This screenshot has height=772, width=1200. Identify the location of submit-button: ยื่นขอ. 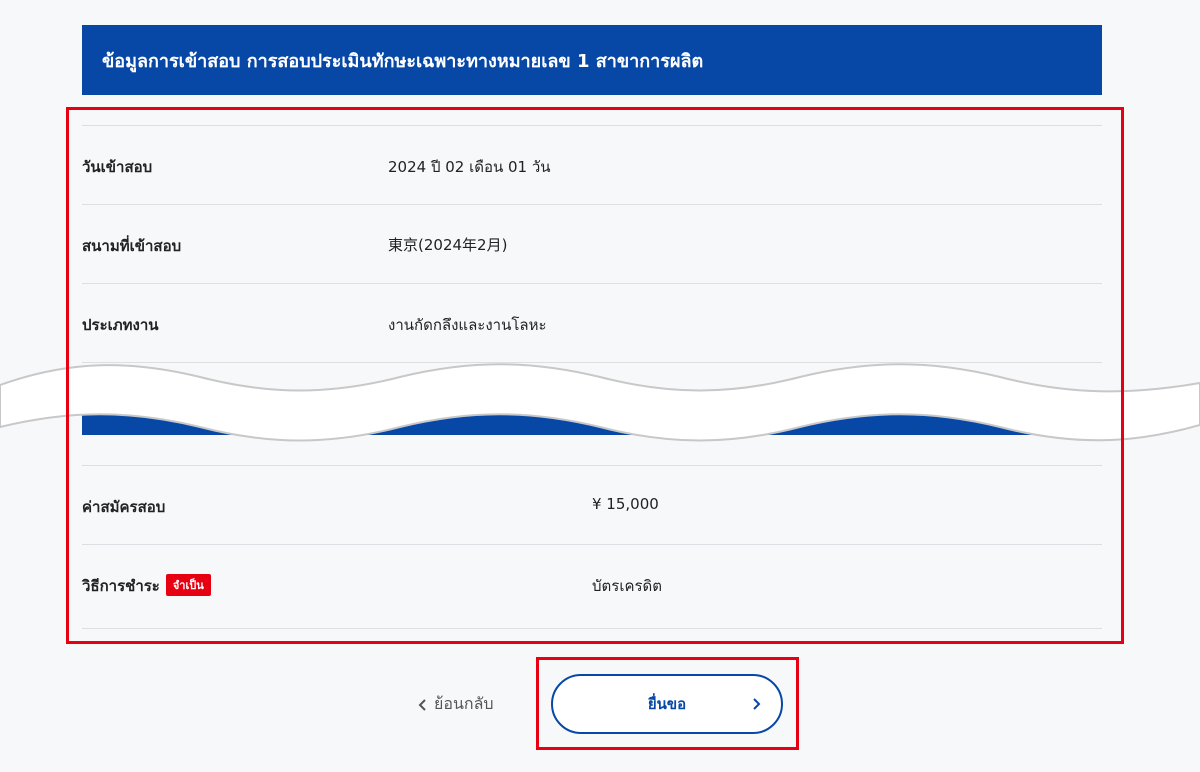
(667, 704).